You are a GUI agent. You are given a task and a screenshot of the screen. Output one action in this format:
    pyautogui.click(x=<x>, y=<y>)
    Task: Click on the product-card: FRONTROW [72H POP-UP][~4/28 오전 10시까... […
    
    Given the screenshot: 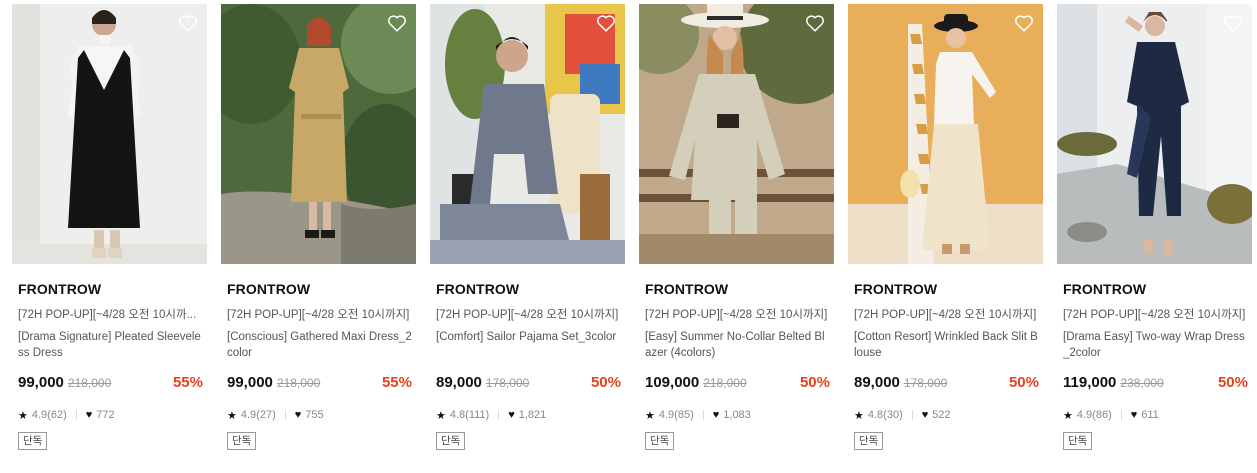 What is the action you would take?
    pyautogui.click(x=109, y=227)
    